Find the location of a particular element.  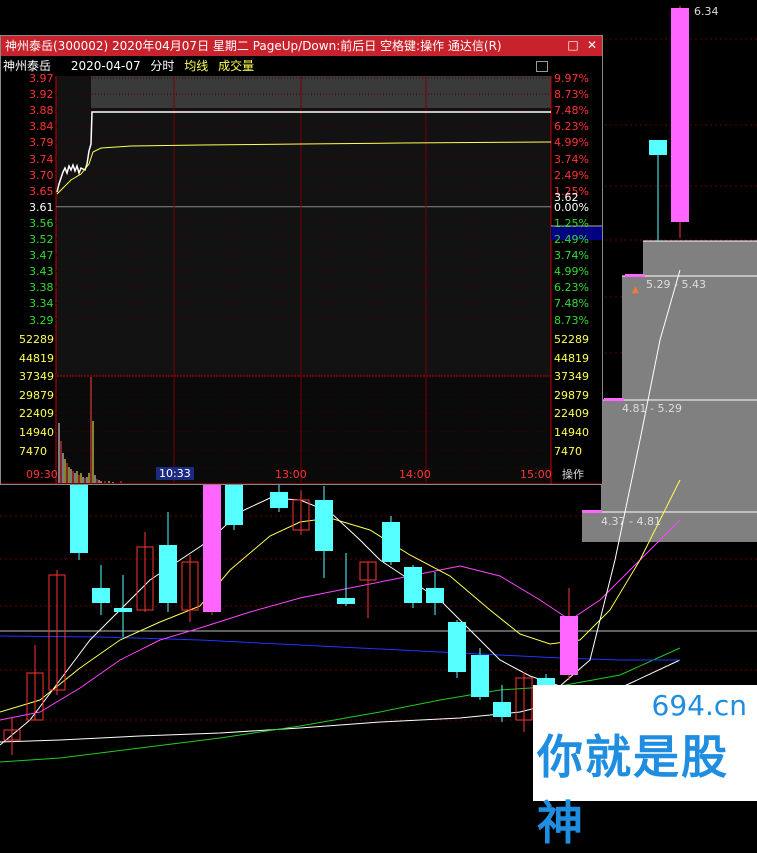

price-tick: 3.34 is located at coordinates (41, 304).